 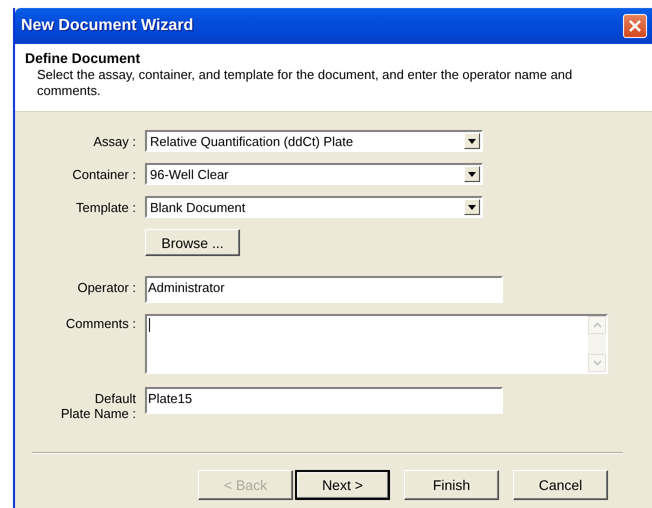 What do you see at coordinates (98, 405) in the screenshot?
I see `field-label: Default Plate Name :` at bounding box center [98, 405].